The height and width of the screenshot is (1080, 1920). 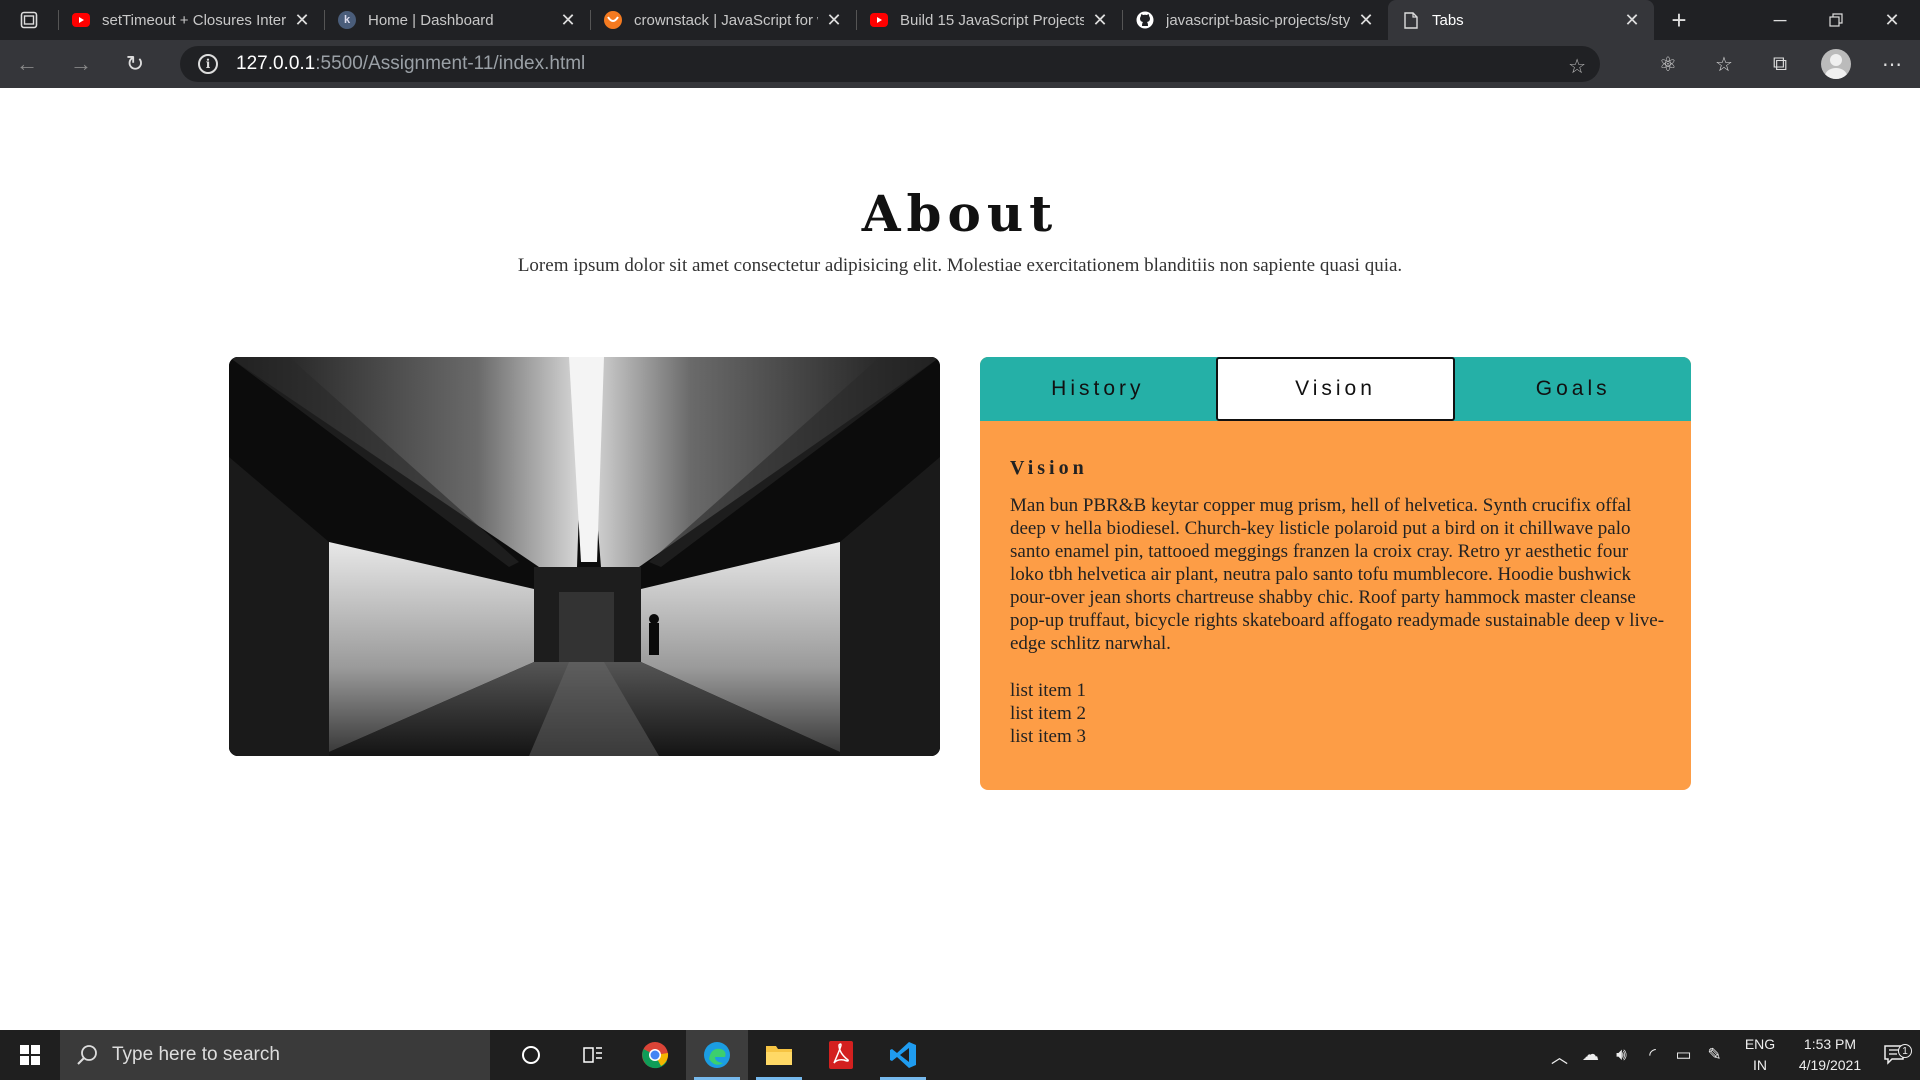 I want to click on system-tray: ︿ ☁ 🔊︎ ◜ ▭ ✎ ENG IN 1:53 PM 4/19/2021 1, so click(x=1732, y=1055).